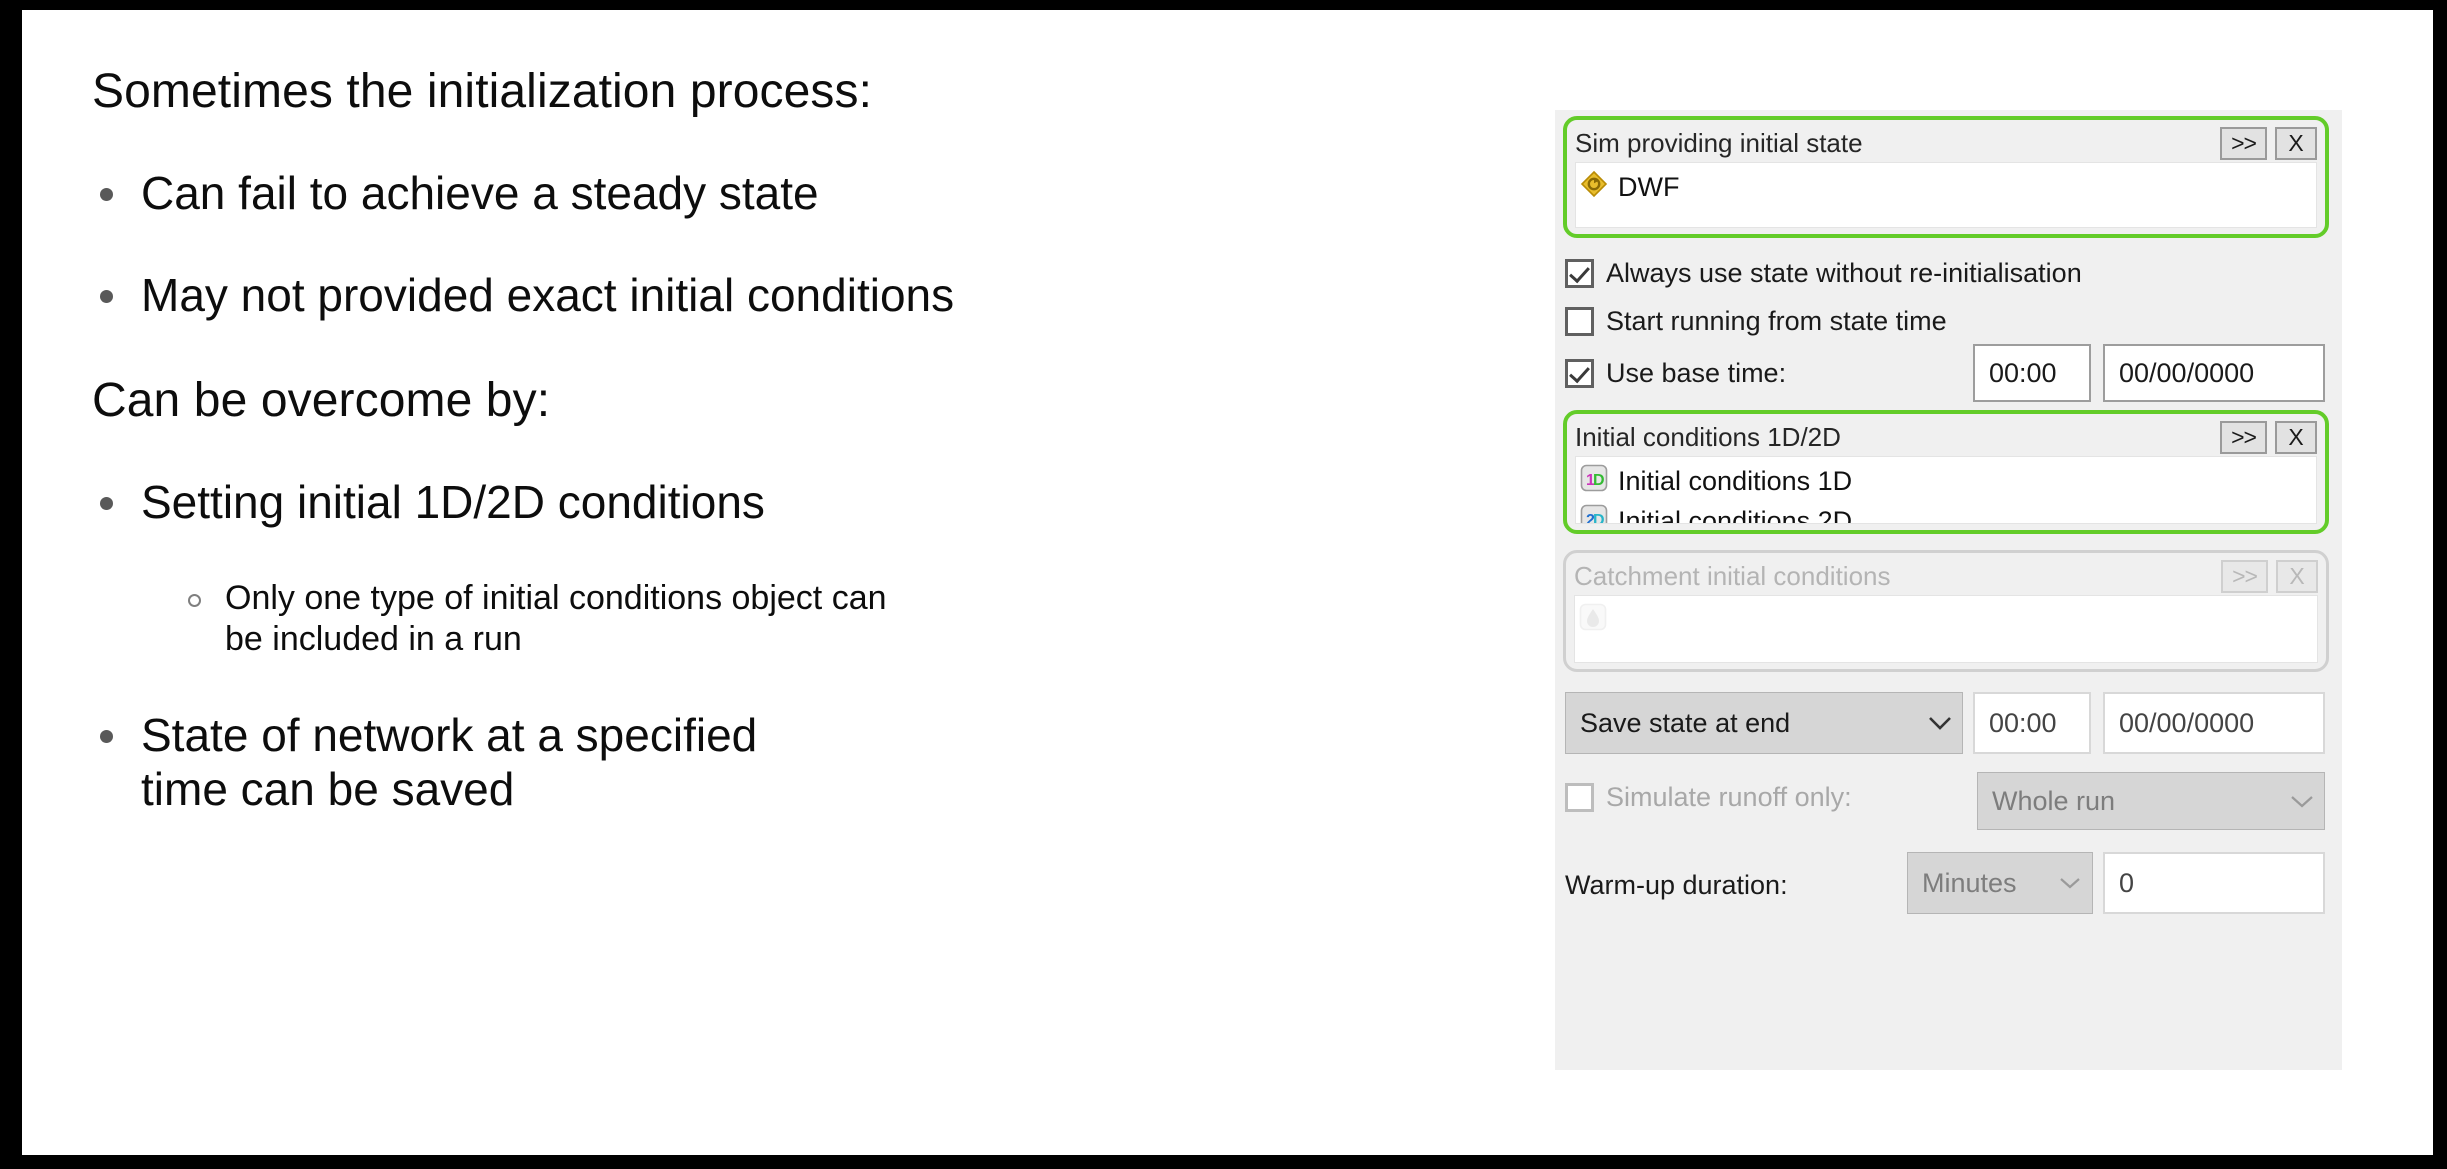 The height and width of the screenshot is (1169, 2447). Describe the element at coordinates (2214, 723) in the screenshot. I see `save-state-date-input: 00/00/0000` at that location.